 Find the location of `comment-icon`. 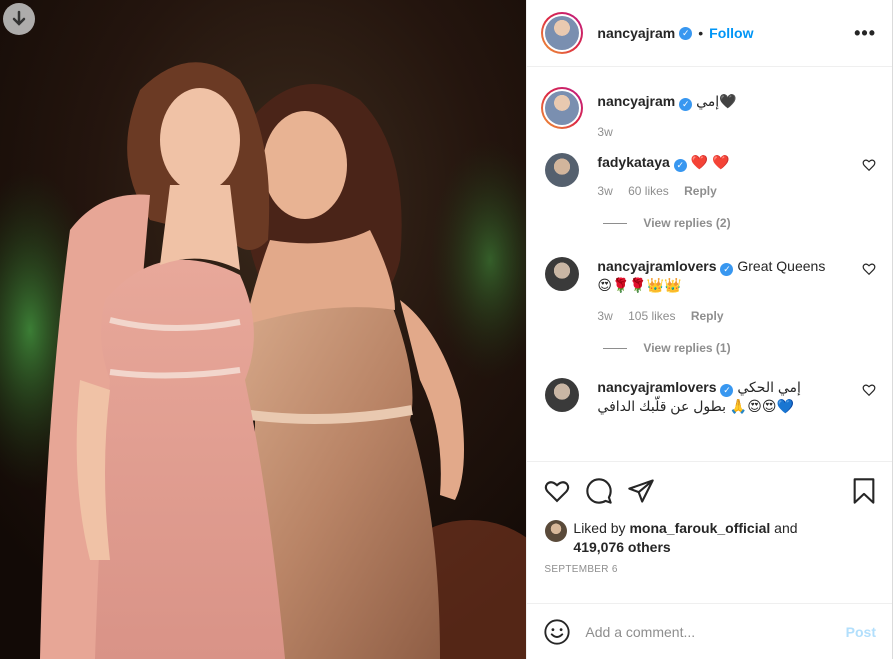

comment-icon is located at coordinates (599, 490).